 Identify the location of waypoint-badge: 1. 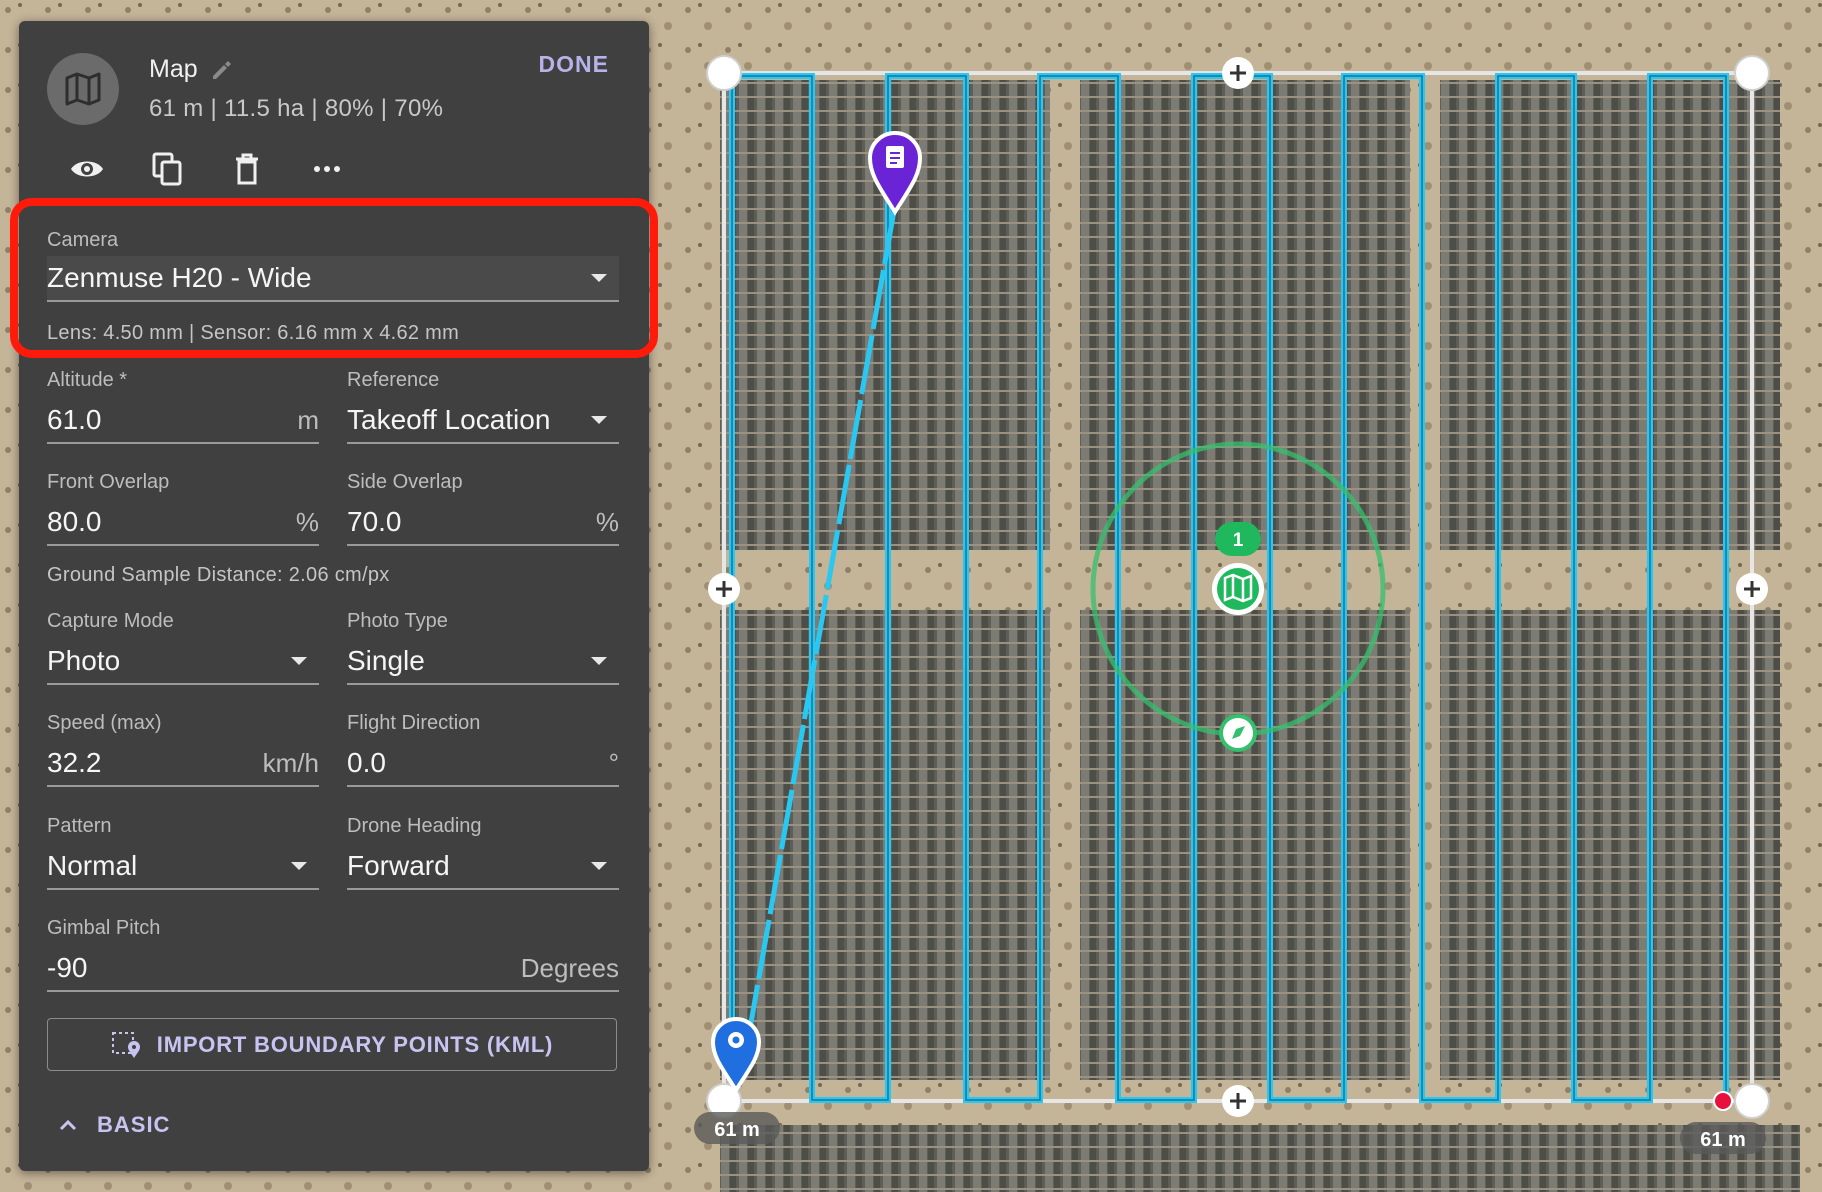
(1238, 539).